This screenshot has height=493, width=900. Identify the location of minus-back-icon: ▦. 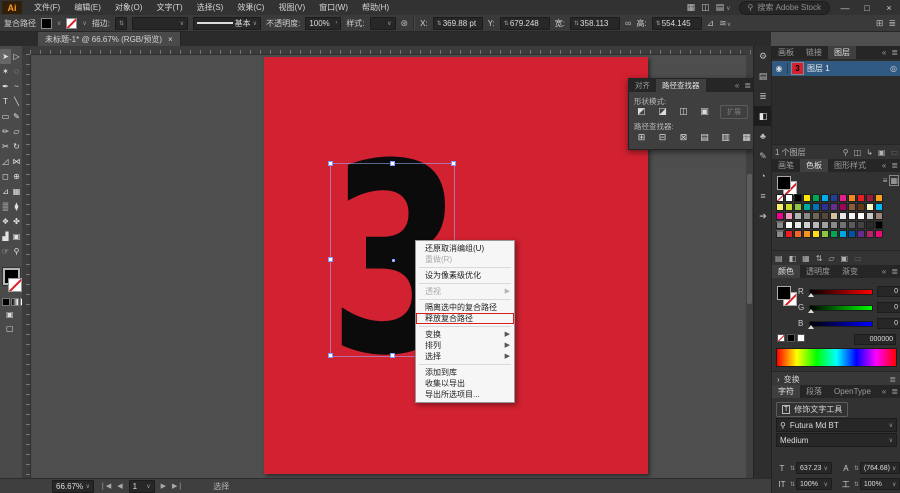
(746, 137).